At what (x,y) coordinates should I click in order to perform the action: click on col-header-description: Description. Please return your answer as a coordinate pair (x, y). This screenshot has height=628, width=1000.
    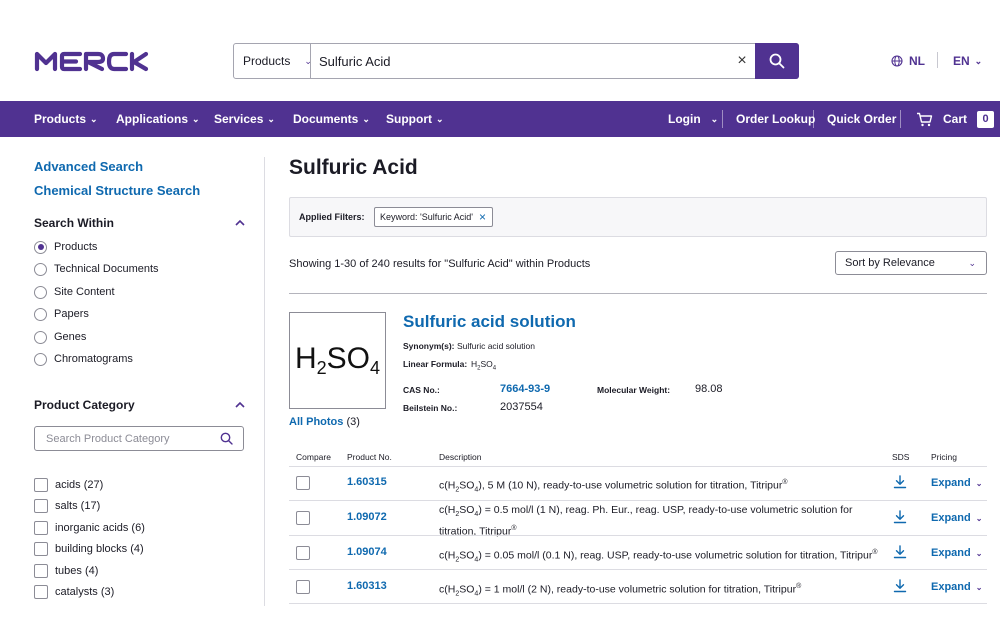
    Looking at the image, I should click on (460, 457).